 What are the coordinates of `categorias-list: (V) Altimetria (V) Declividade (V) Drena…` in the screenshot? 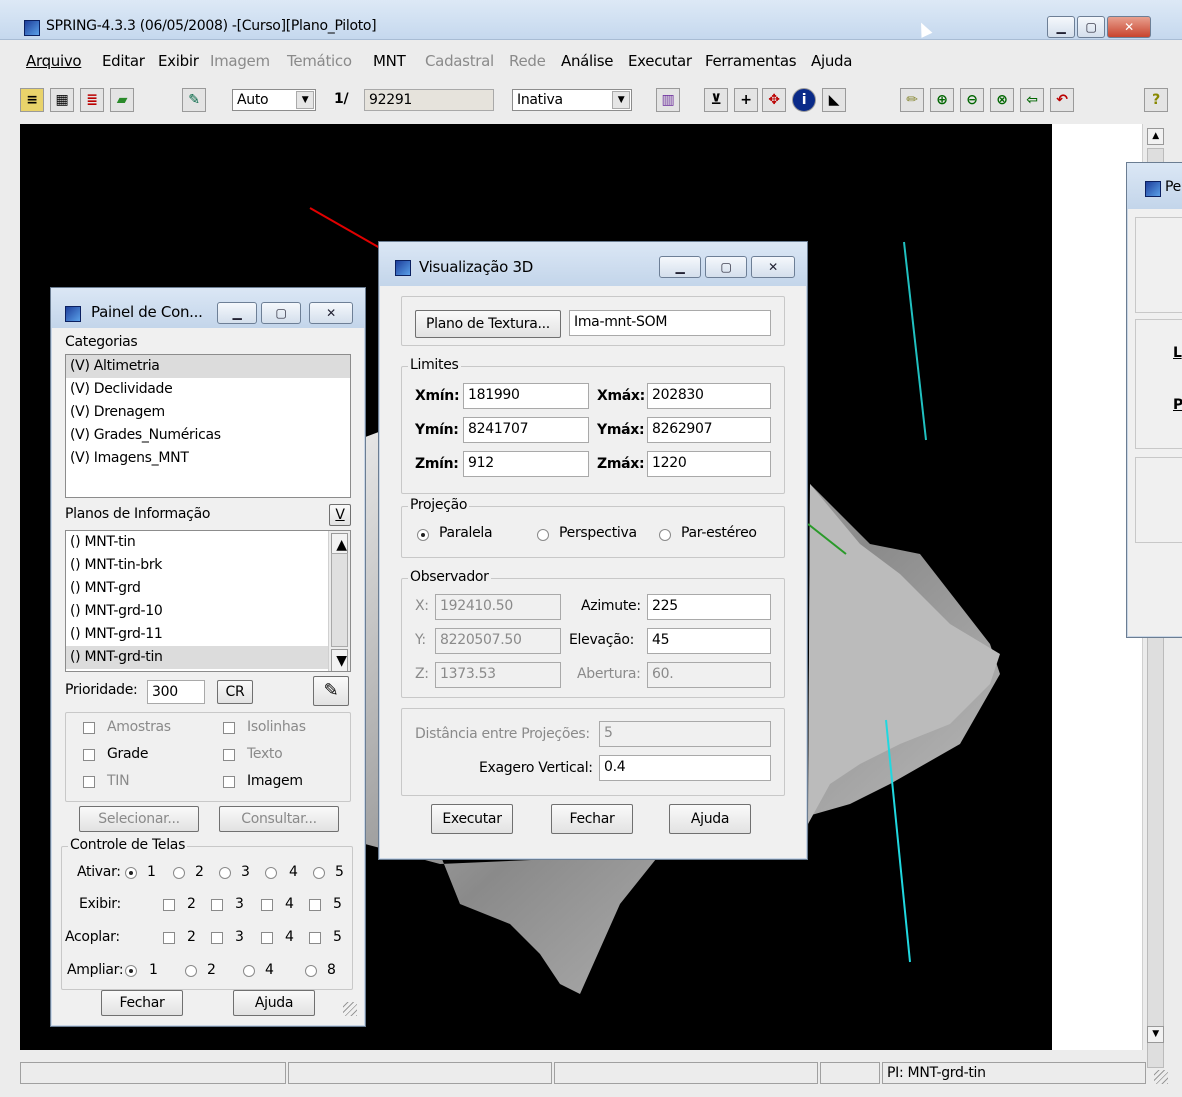 It's located at (208, 426).